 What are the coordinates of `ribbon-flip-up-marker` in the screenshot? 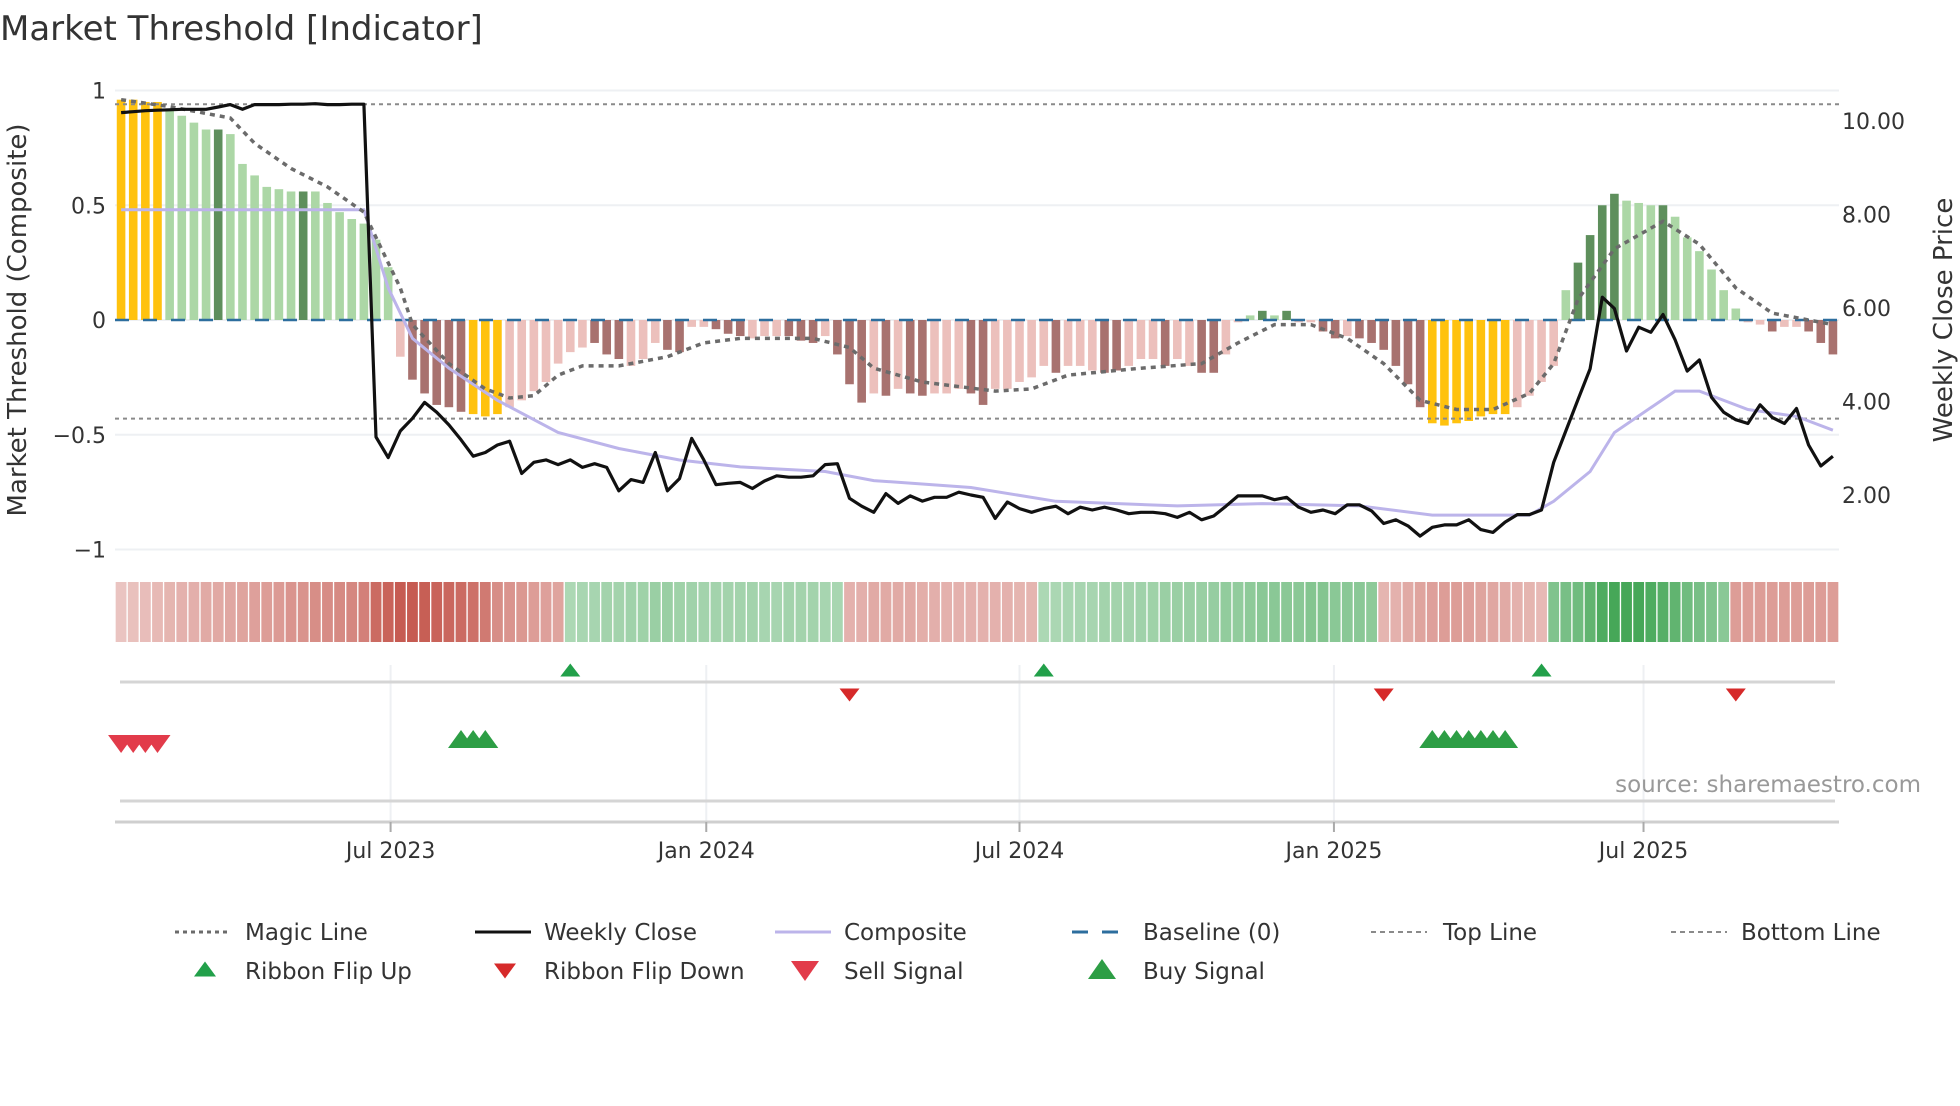 It's located at (1043, 670).